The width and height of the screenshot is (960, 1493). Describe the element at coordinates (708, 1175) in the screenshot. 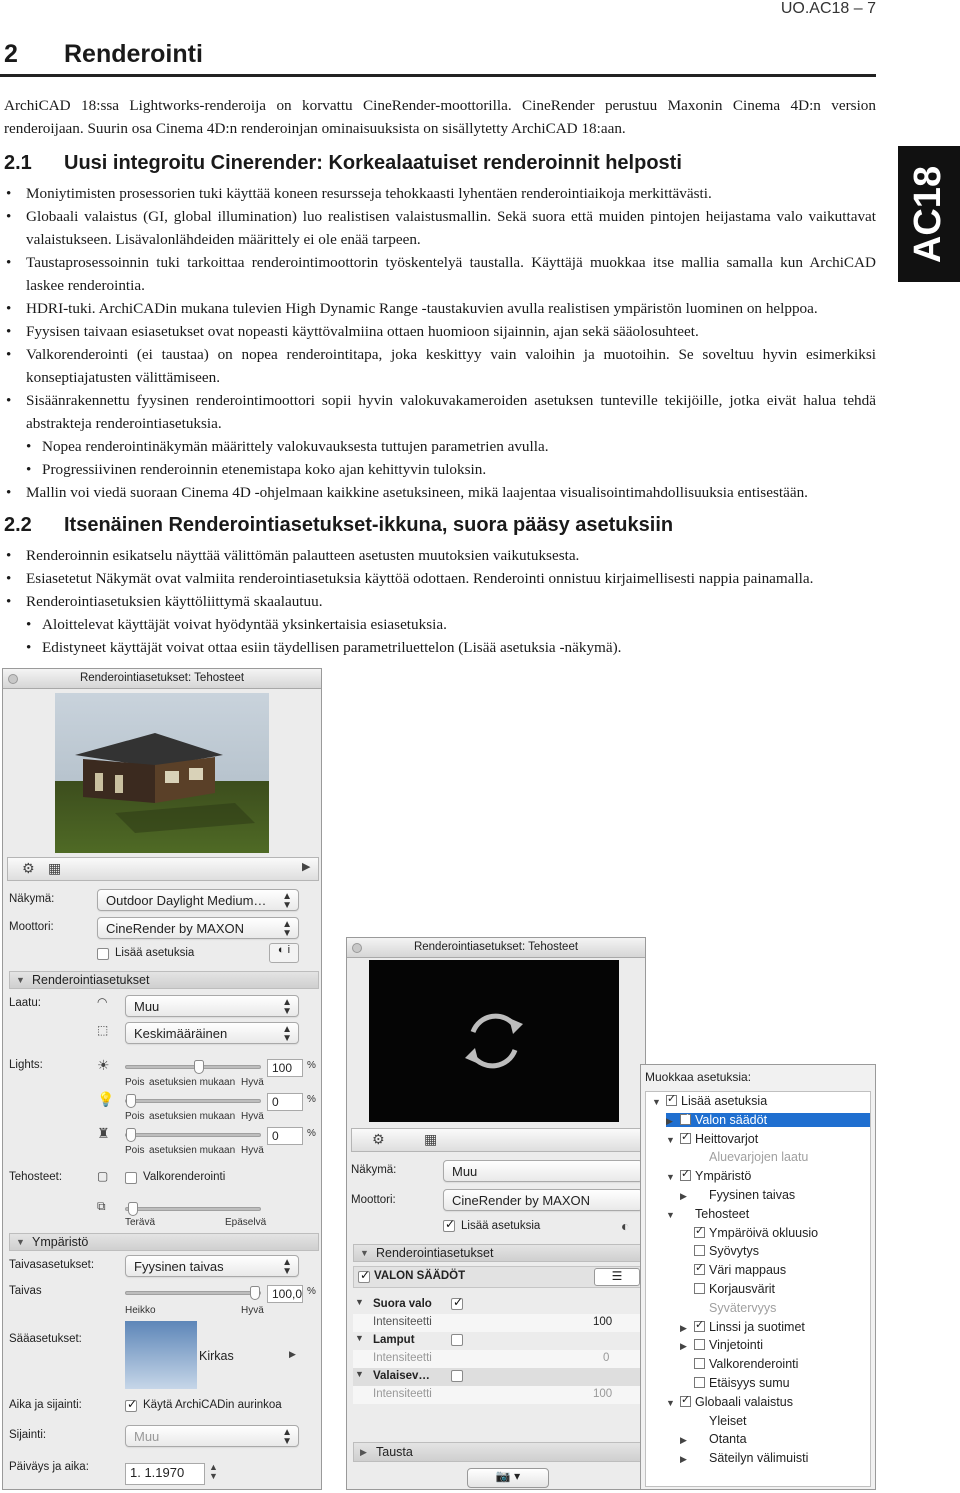

I see `tree-item: ▼ Ympäristö` at that location.